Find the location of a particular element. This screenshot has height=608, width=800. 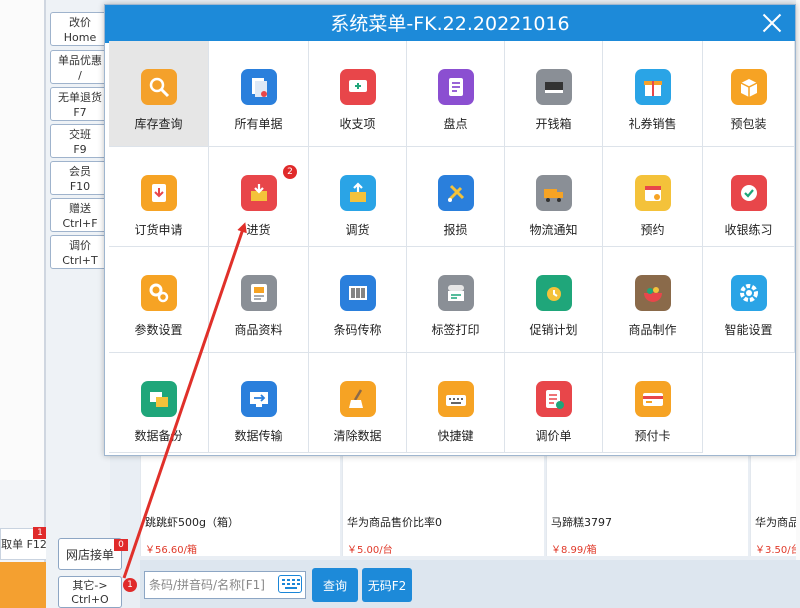

menu-item: 预包装 is located at coordinates (749, 94).